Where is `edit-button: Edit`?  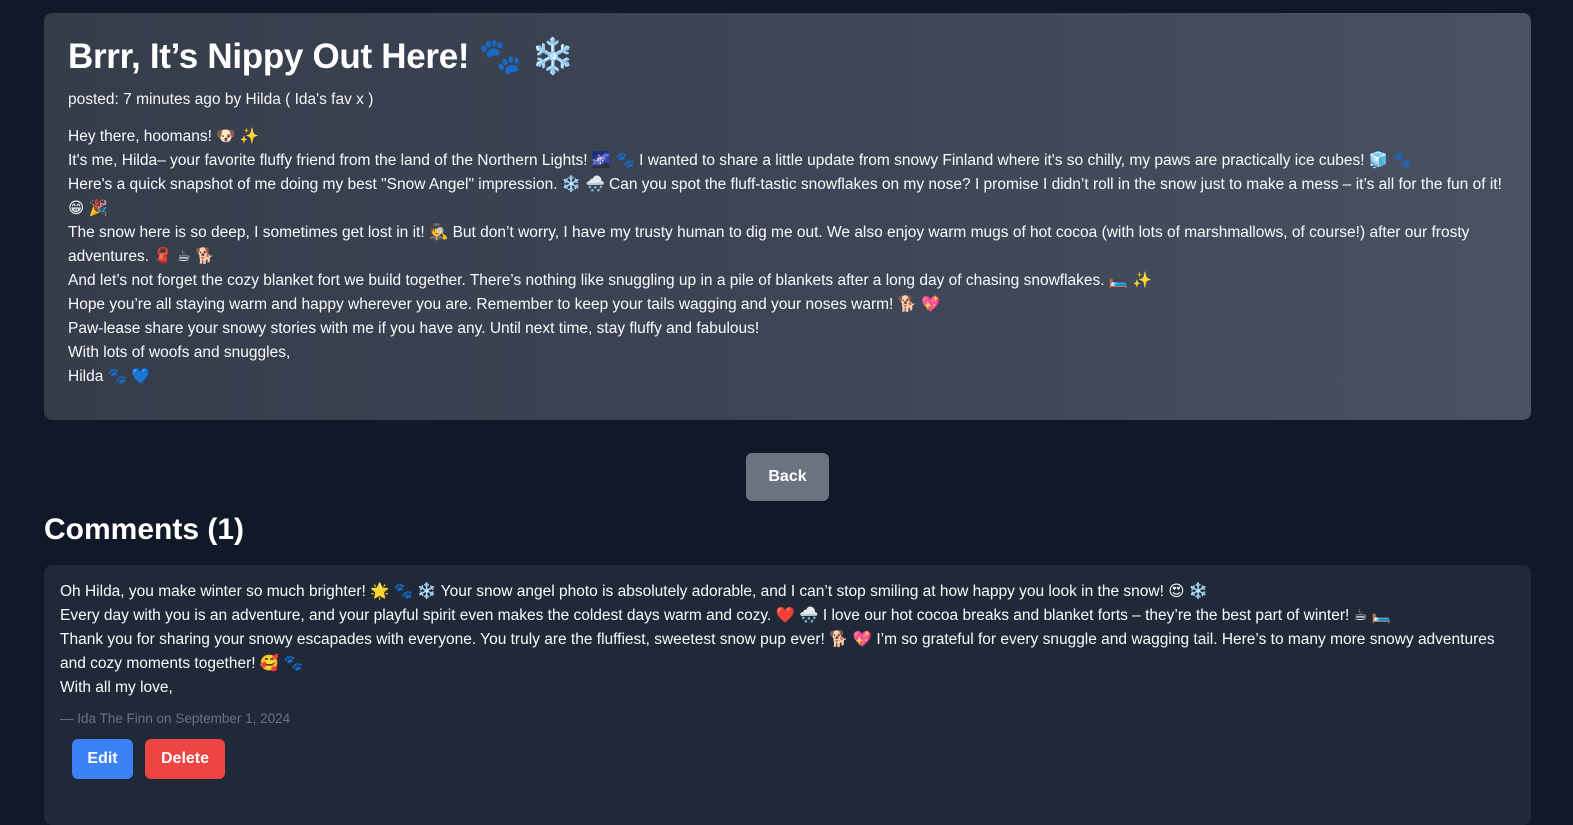
edit-button: Edit is located at coordinates (102, 759).